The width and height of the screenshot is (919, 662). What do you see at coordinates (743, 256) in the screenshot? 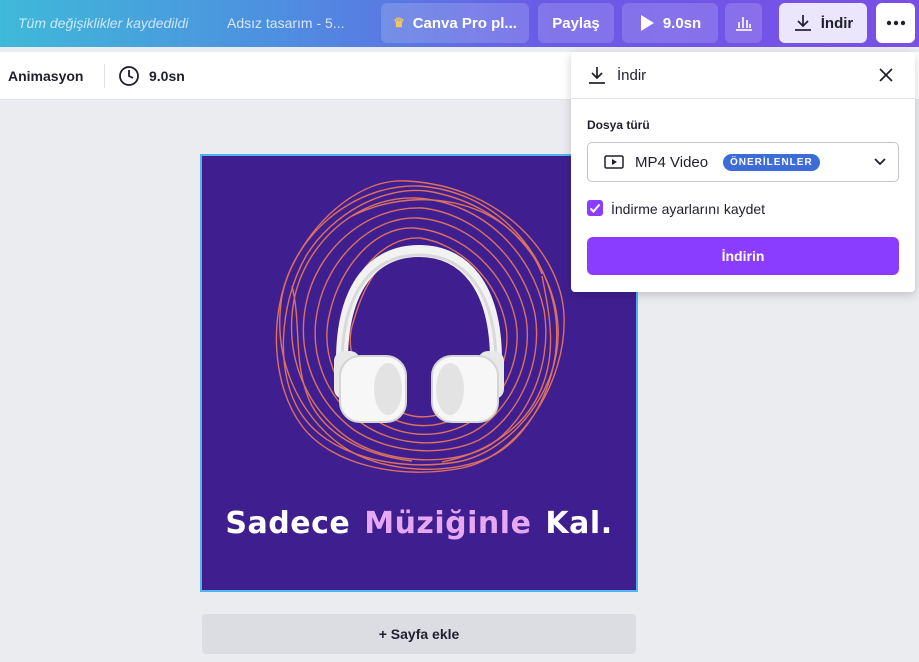
I see `download-submit-button: İndirin` at bounding box center [743, 256].